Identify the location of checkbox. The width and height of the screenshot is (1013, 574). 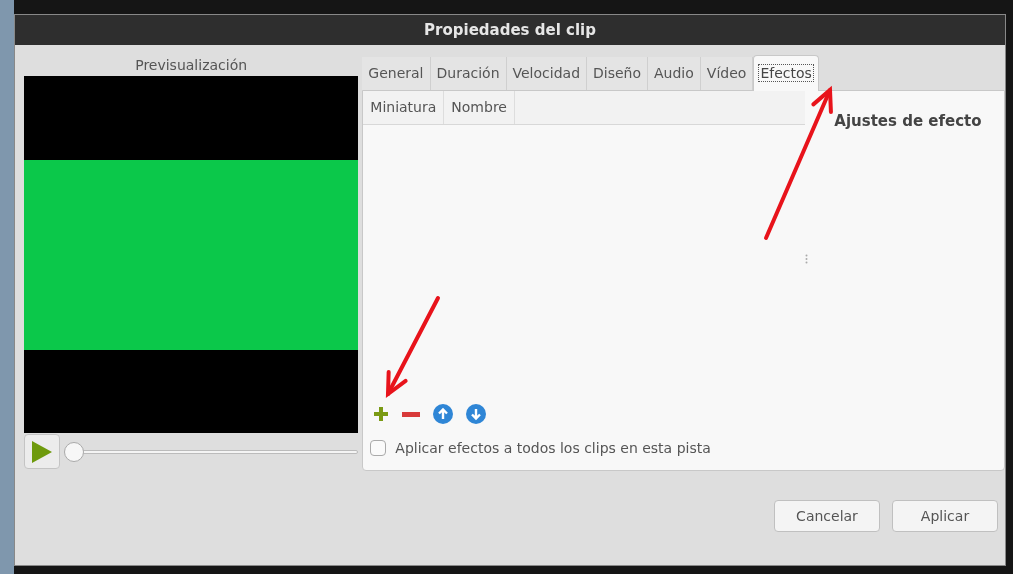
(378, 448).